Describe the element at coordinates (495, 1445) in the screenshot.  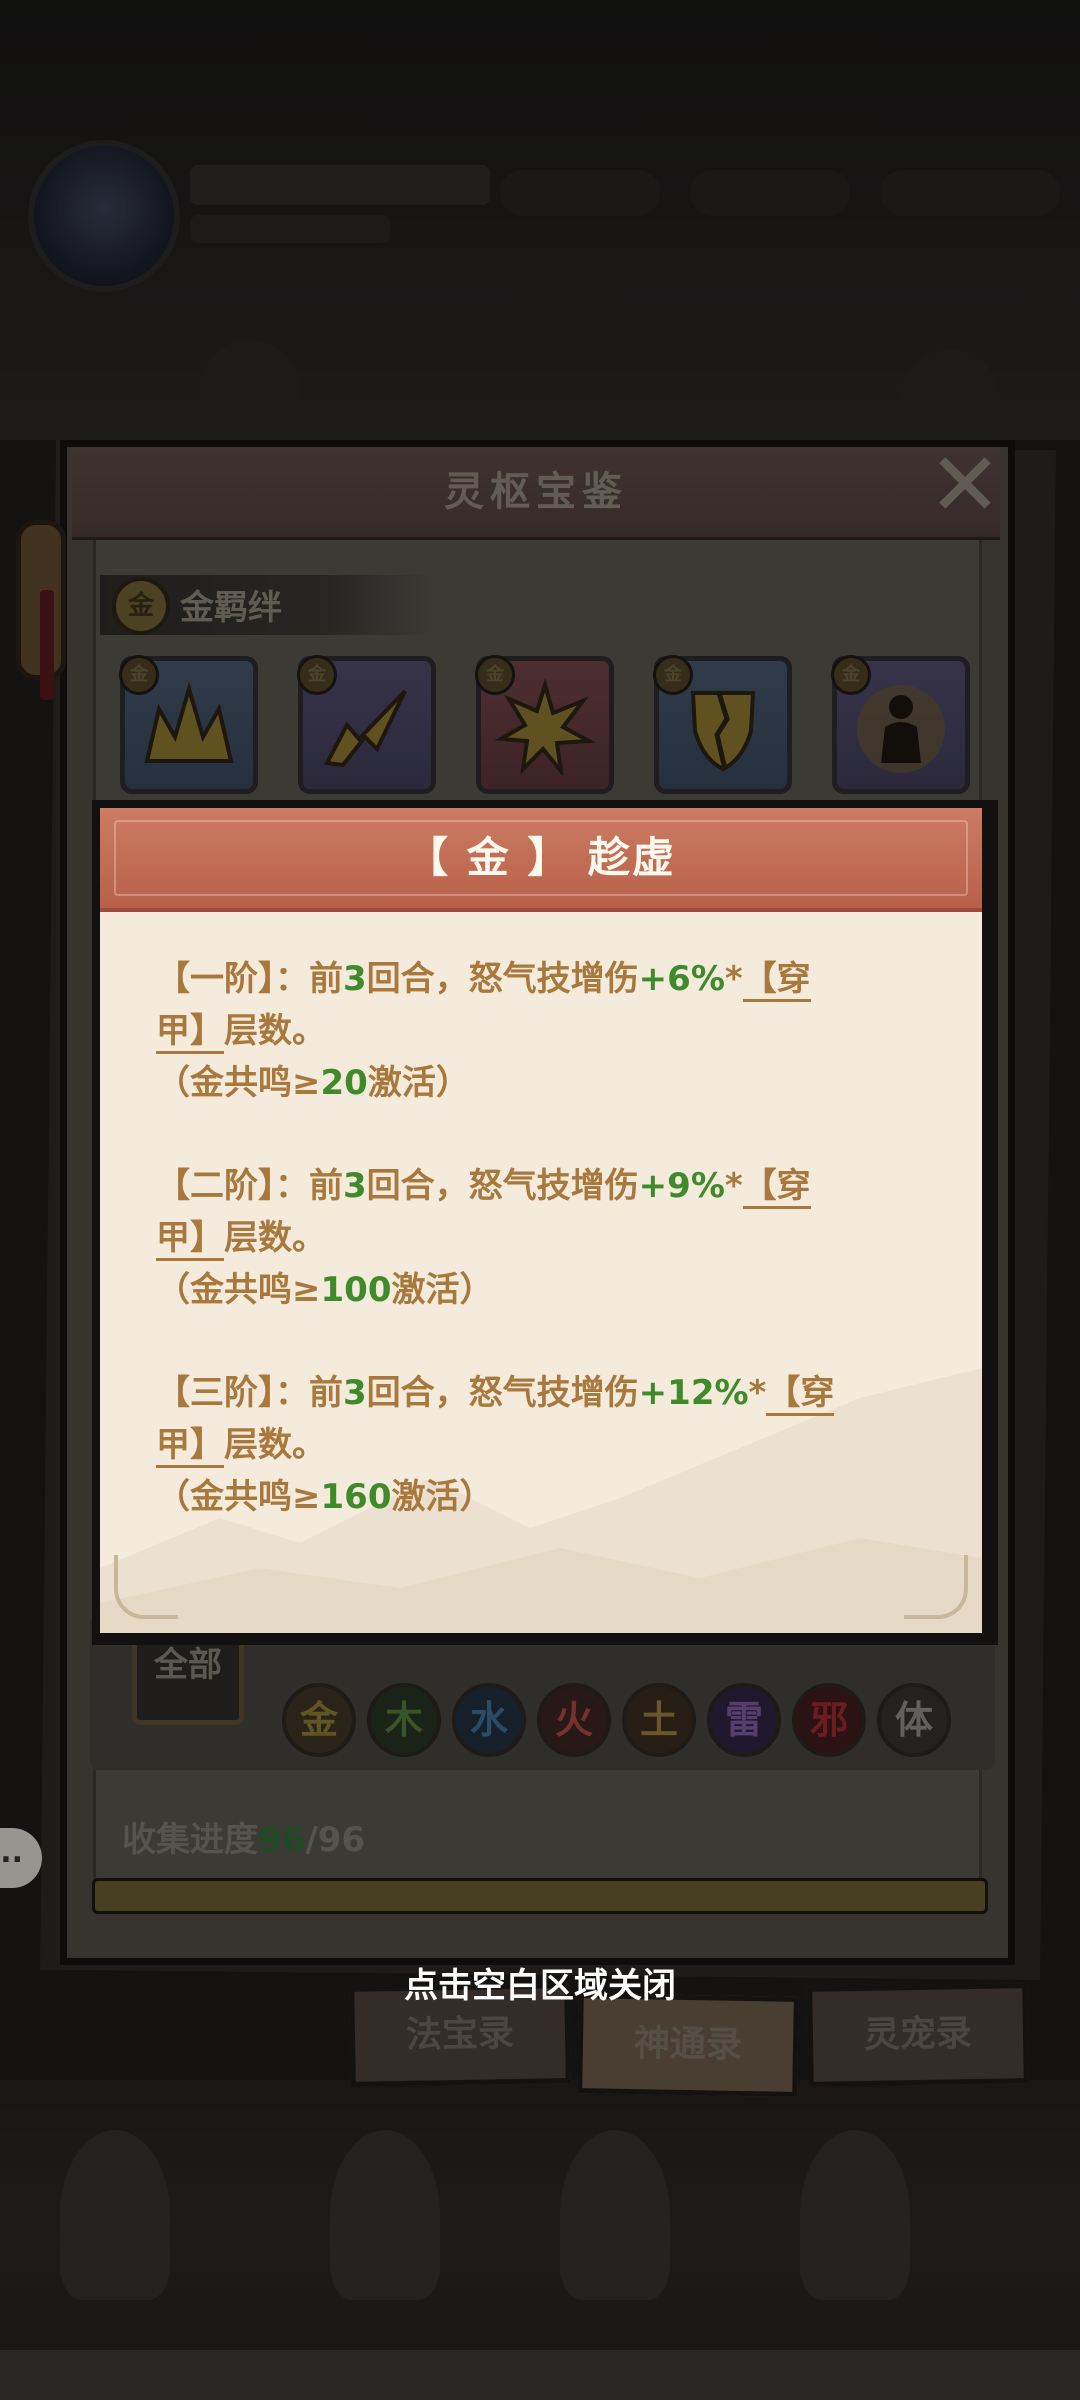
I see `tier-3-description: 【三阶】：前3回合，怒气技增伤+12%*【穿 甲】层数。 （金共鸣≥160激活）` at that location.